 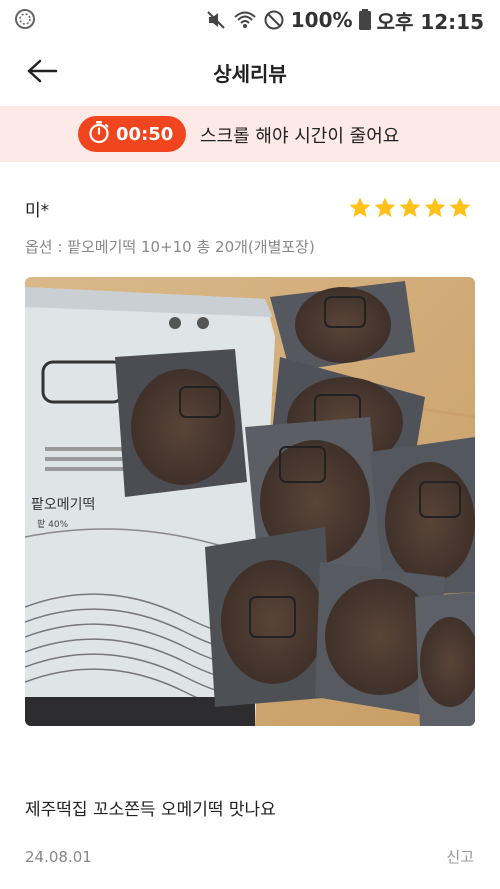 What do you see at coordinates (145, 134) in the screenshot?
I see `timer-countdown: 00:50` at bounding box center [145, 134].